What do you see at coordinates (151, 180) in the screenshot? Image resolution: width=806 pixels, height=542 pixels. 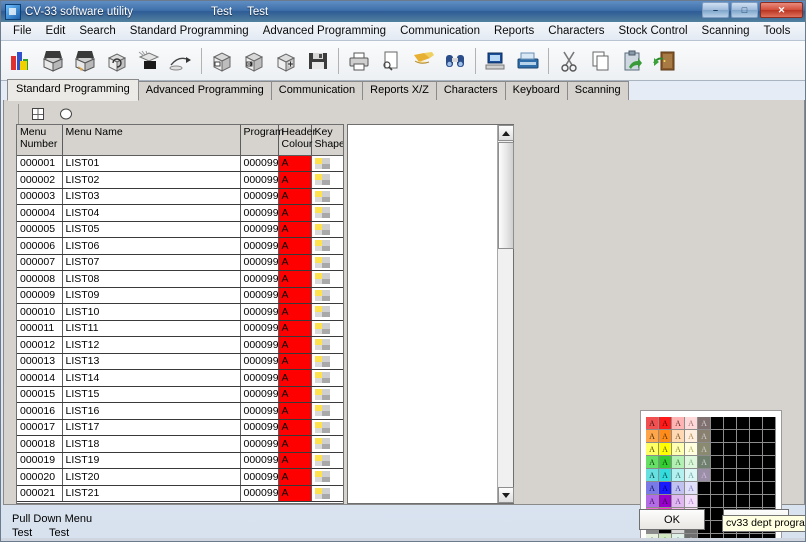 I see `cell-menu-name: LIST02` at bounding box center [151, 180].